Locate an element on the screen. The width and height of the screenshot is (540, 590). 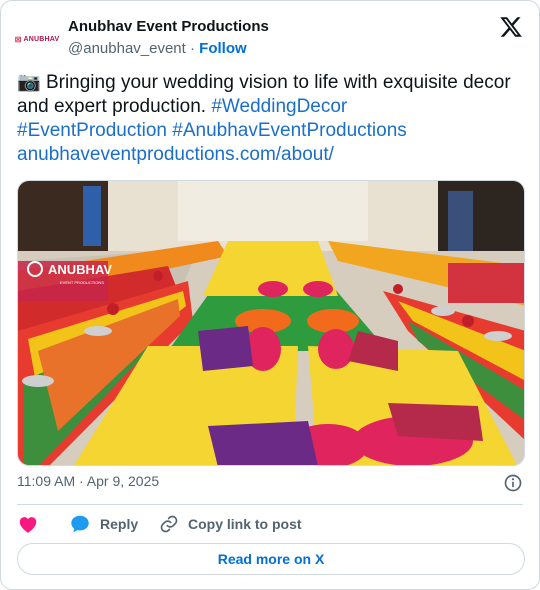
camera-emoji-icon: 📷 is located at coordinates (29, 82).